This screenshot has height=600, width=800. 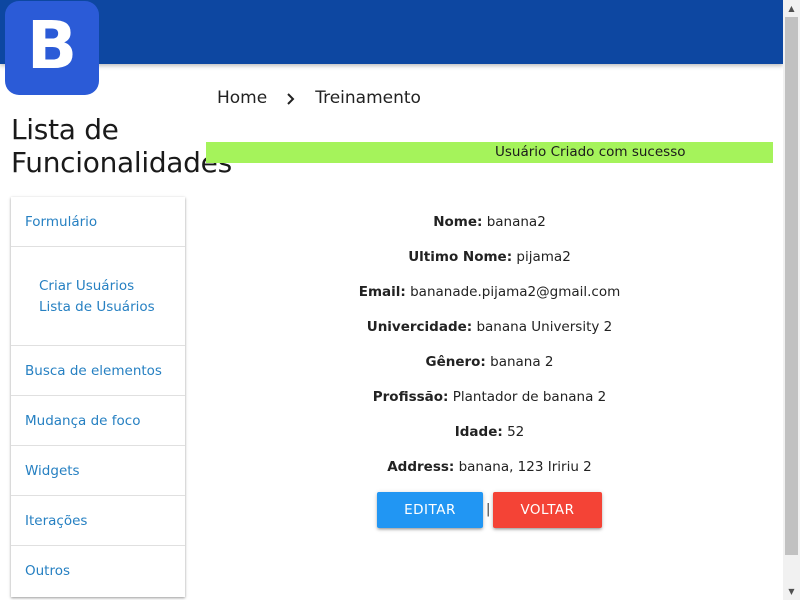 What do you see at coordinates (98, 421) in the screenshot?
I see `sidebar-item-mudanca-foco: Mudança de foco` at bounding box center [98, 421].